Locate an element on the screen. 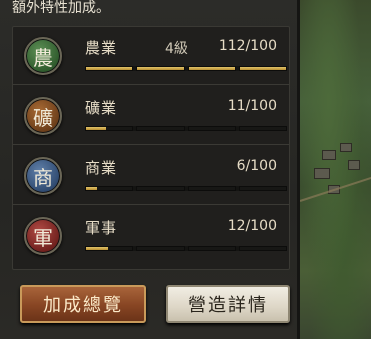 This screenshot has width=371, height=339. row-value: 6/100 is located at coordinates (256, 166).